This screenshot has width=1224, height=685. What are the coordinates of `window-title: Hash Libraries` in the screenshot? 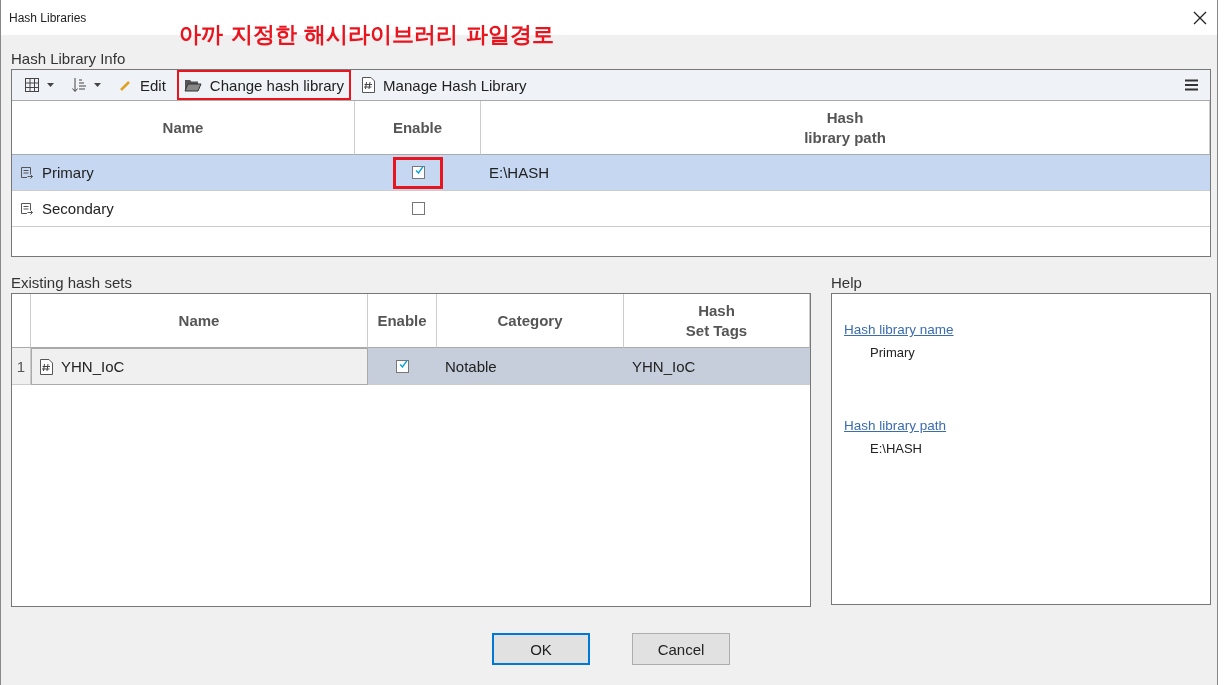 It's located at (48, 17).